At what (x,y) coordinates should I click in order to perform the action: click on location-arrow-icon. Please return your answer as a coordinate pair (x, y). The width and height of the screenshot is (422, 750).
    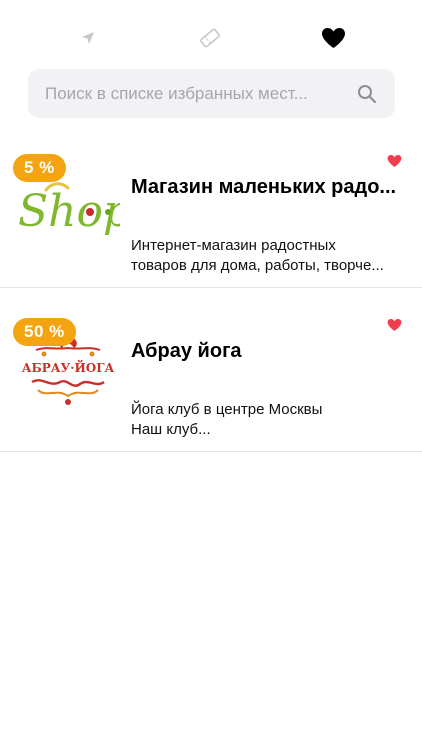
    Looking at the image, I should click on (88, 38).